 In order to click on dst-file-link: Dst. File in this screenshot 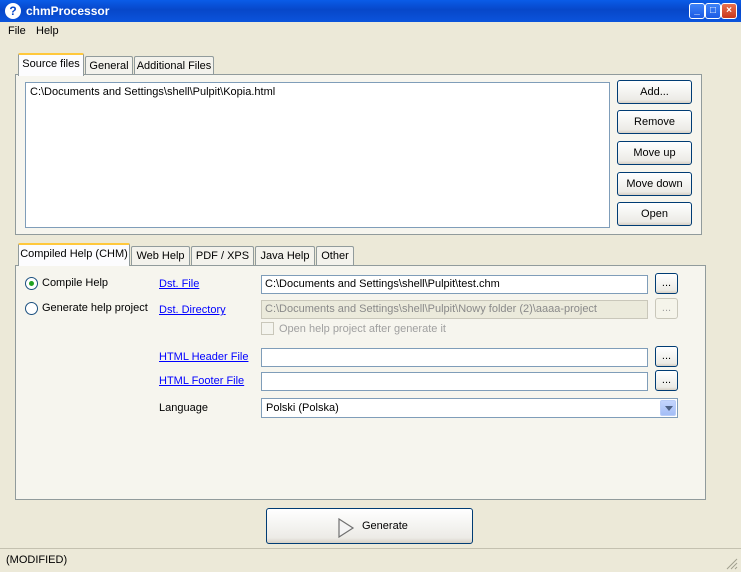, I will do `click(179, 284)`.